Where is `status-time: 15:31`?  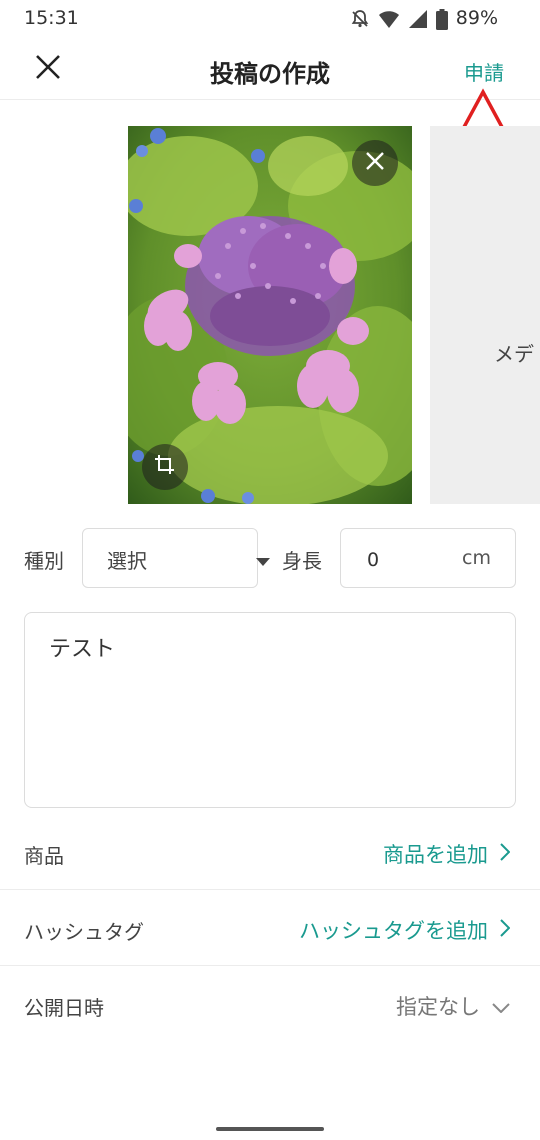 status-time: 15:31 is located at coordinates (51, 18).